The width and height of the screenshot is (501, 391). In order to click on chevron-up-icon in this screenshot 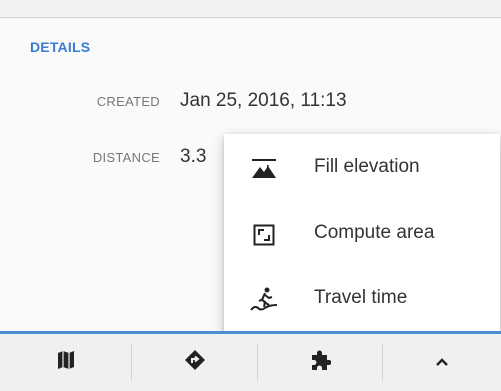, I will do `click(442, 363)`.